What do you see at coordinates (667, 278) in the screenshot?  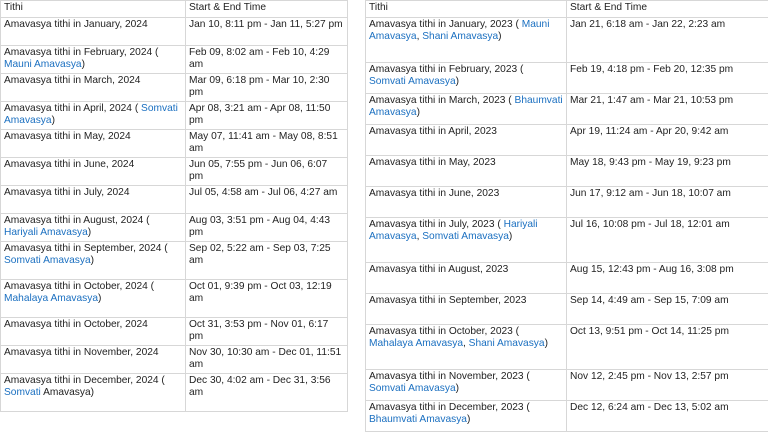 I see `time-cell: Aug 15, 12:43 pm - Aug 16, 3:08 pm` at bounding box center [667, 278].